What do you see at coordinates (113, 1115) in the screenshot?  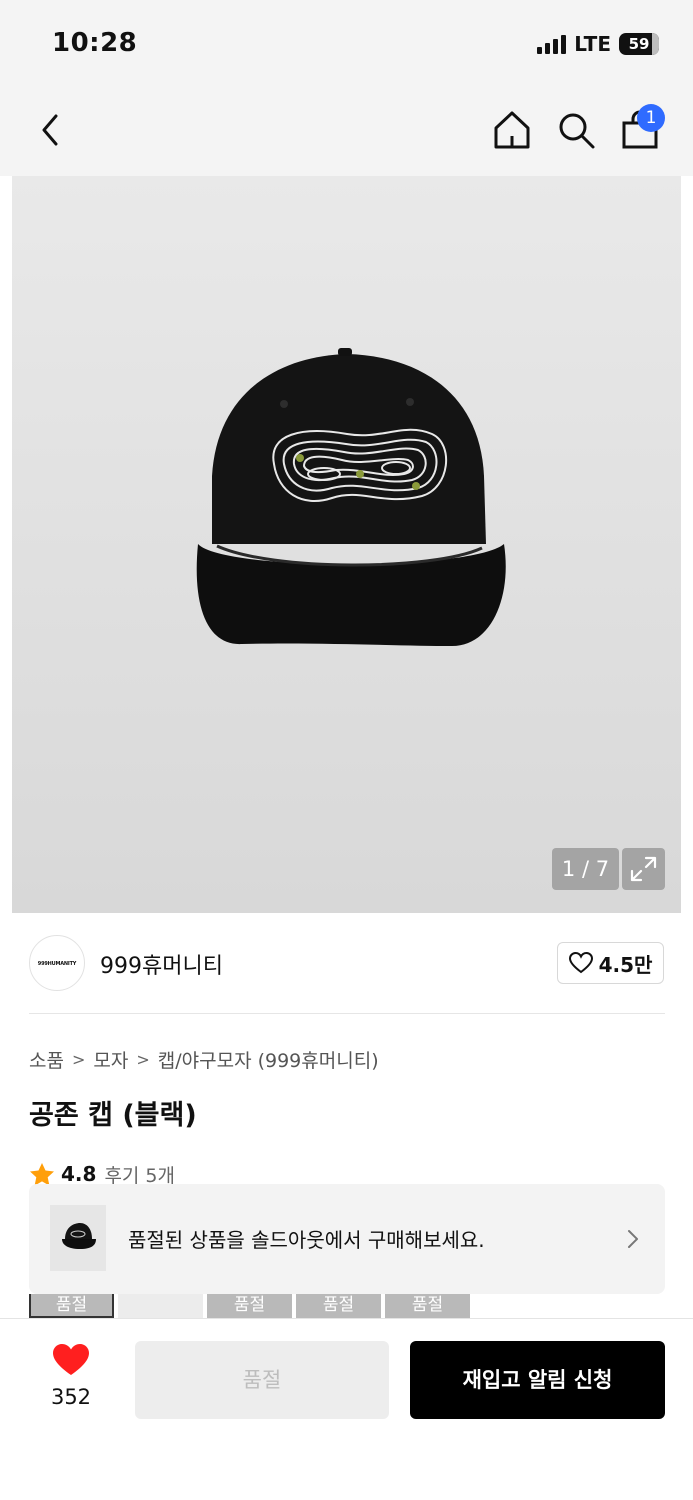 I see `product-title: 공존 캡 (블랙)` at bounding box center [113, 1115].